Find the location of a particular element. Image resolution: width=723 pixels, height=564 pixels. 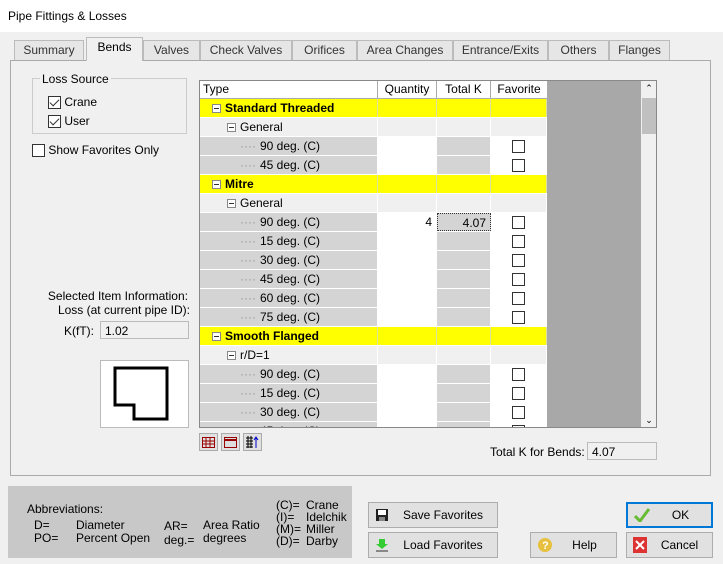

cancel-button: Cancel is located at coordinates (669, 545).